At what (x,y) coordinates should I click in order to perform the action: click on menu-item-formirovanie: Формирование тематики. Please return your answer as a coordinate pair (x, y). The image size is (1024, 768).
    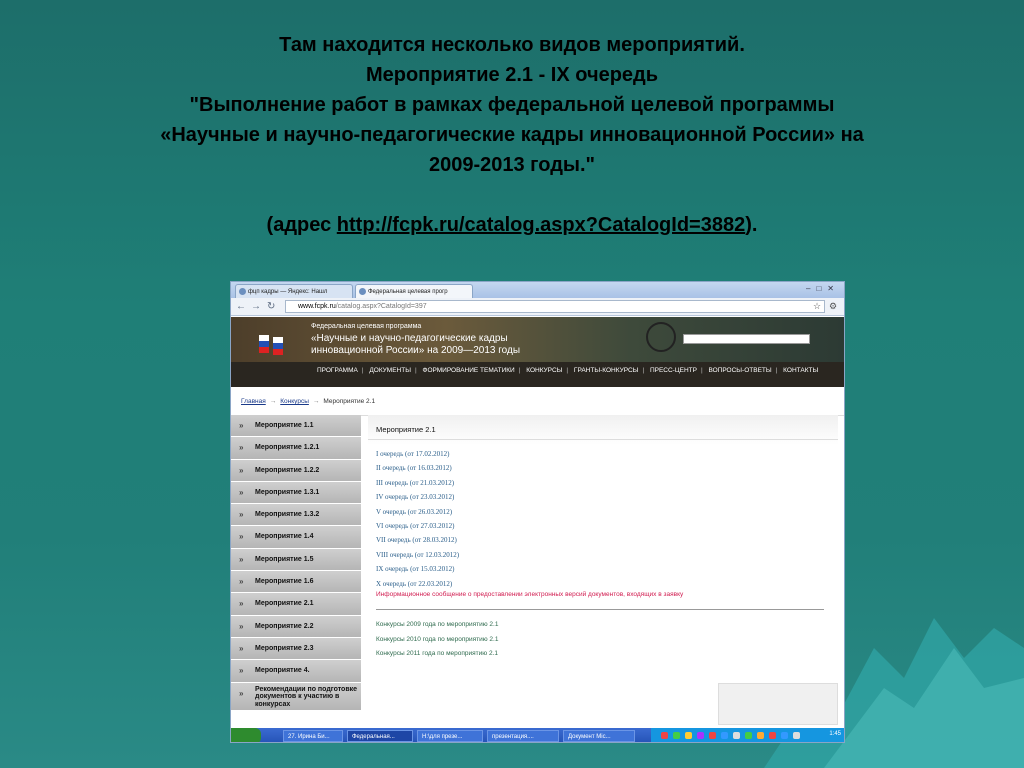
    Looking at the image, I should click on (469, 370).